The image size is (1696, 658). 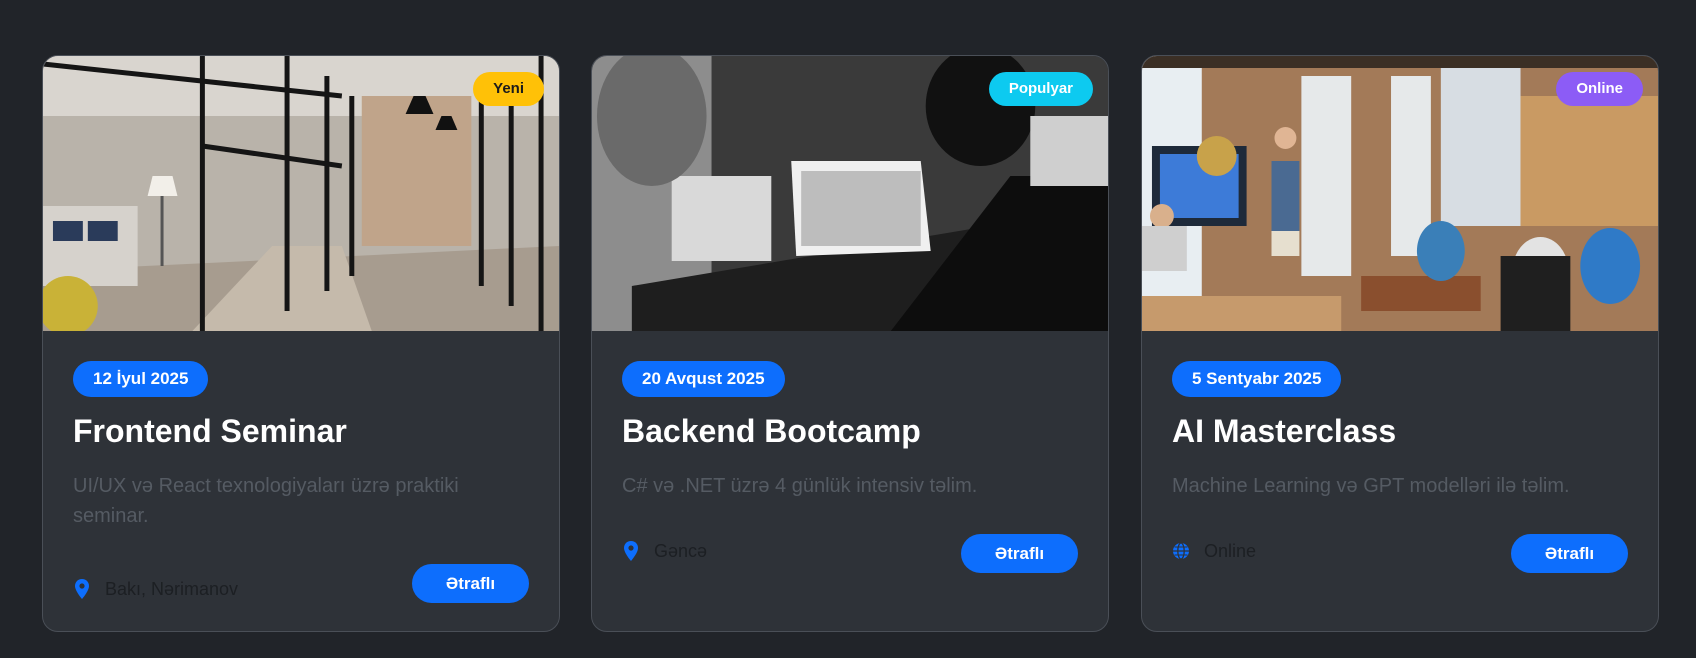 What do you see at coordinates (1230, 550) in the screenshot?
I see `location-label: Online` at bounding box center [1230, 550].